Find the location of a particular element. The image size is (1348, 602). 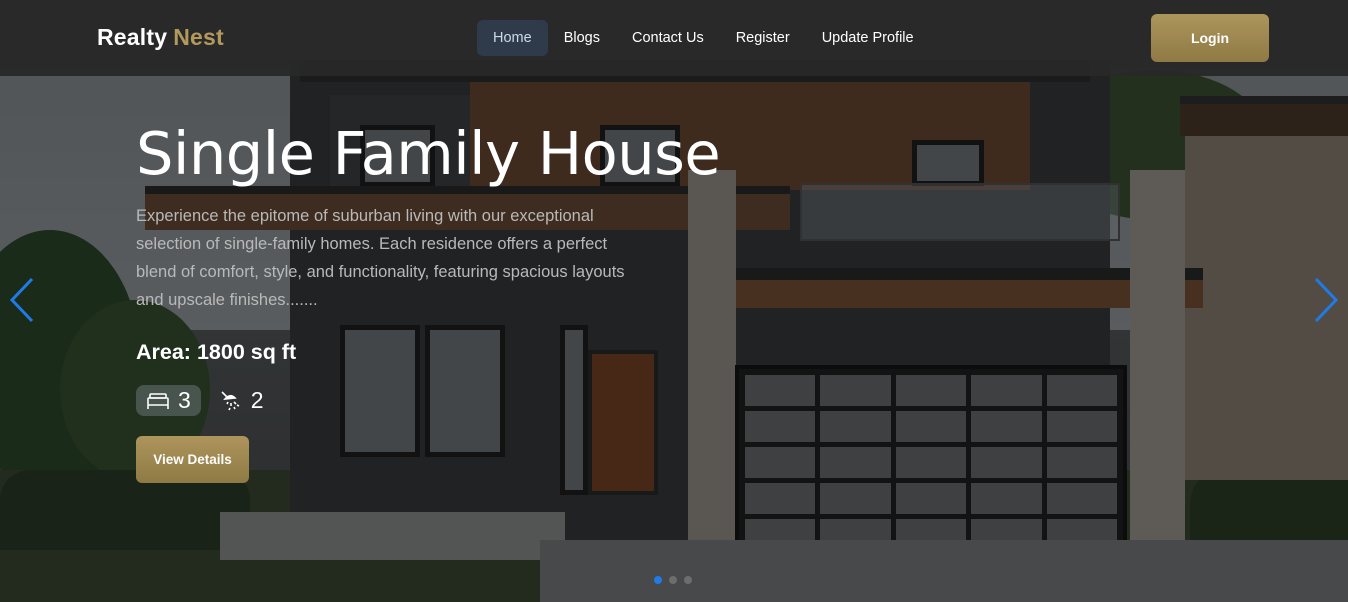

brand-logo: Realty Nest is located at coordinates (160, 37).